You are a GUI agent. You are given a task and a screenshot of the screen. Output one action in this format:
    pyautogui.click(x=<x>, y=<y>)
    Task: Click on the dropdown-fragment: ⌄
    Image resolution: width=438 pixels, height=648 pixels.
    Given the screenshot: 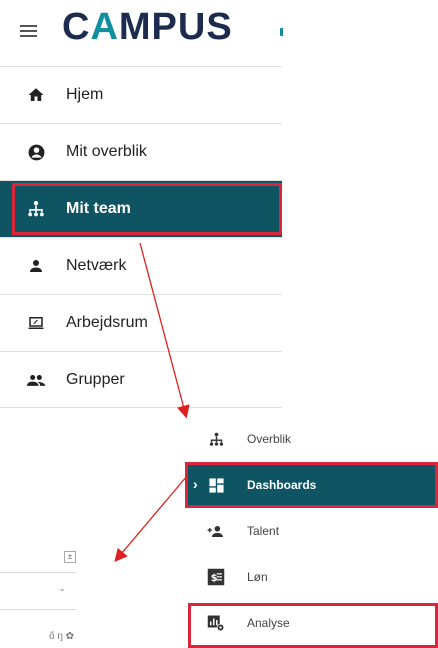 What is the action you would take?
    pyautogui.click(x=38, y=591)
    